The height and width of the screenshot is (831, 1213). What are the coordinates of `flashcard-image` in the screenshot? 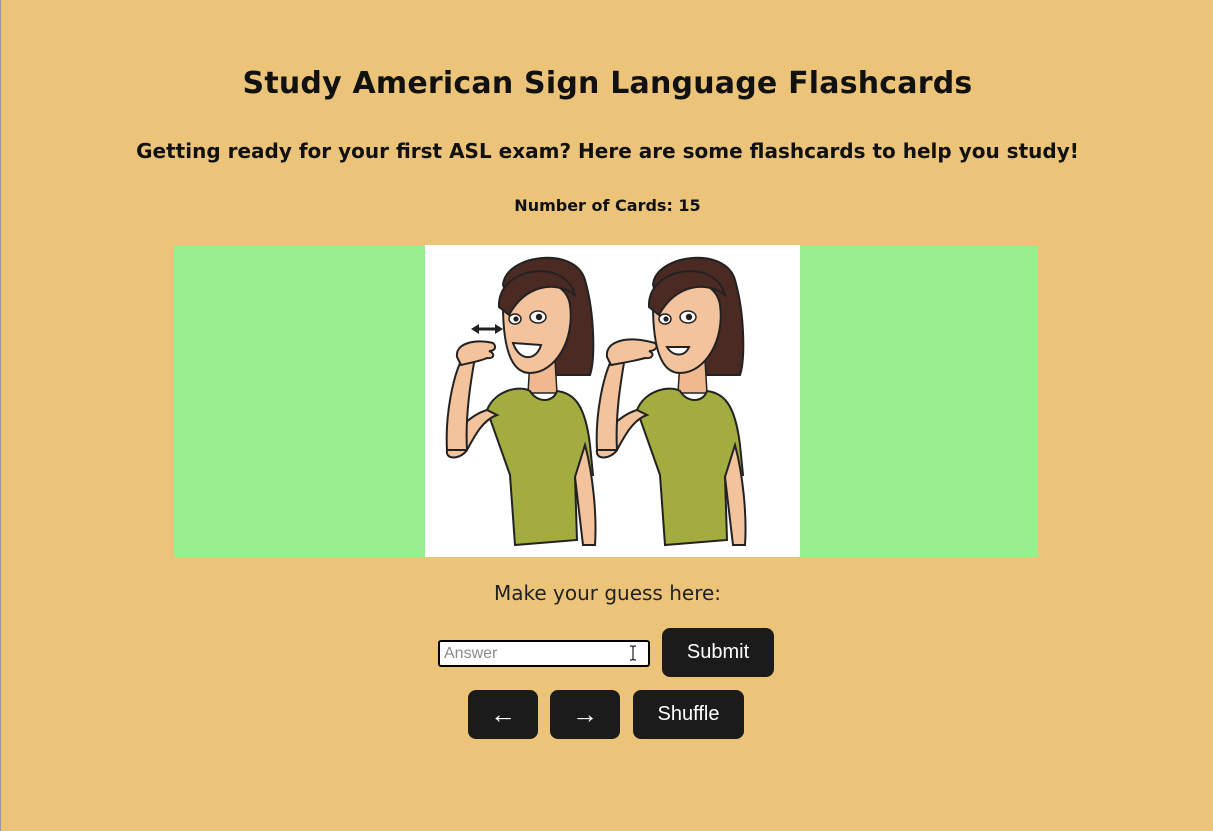 It's located at (612, 401).